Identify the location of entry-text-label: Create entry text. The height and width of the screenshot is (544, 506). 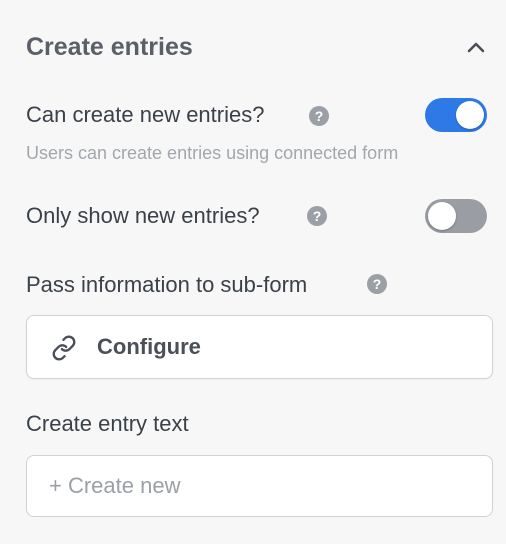
(107, 423).